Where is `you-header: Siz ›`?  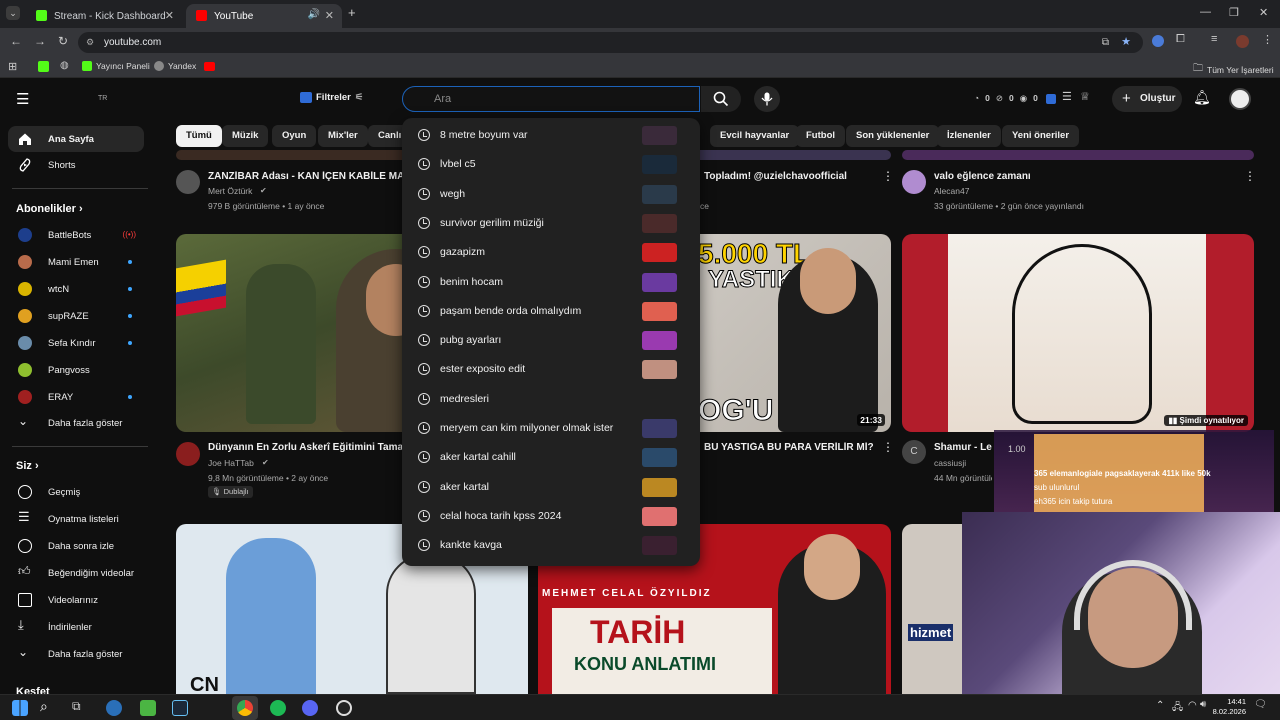
you-header: Siz › is located at coordinates (27, 466).